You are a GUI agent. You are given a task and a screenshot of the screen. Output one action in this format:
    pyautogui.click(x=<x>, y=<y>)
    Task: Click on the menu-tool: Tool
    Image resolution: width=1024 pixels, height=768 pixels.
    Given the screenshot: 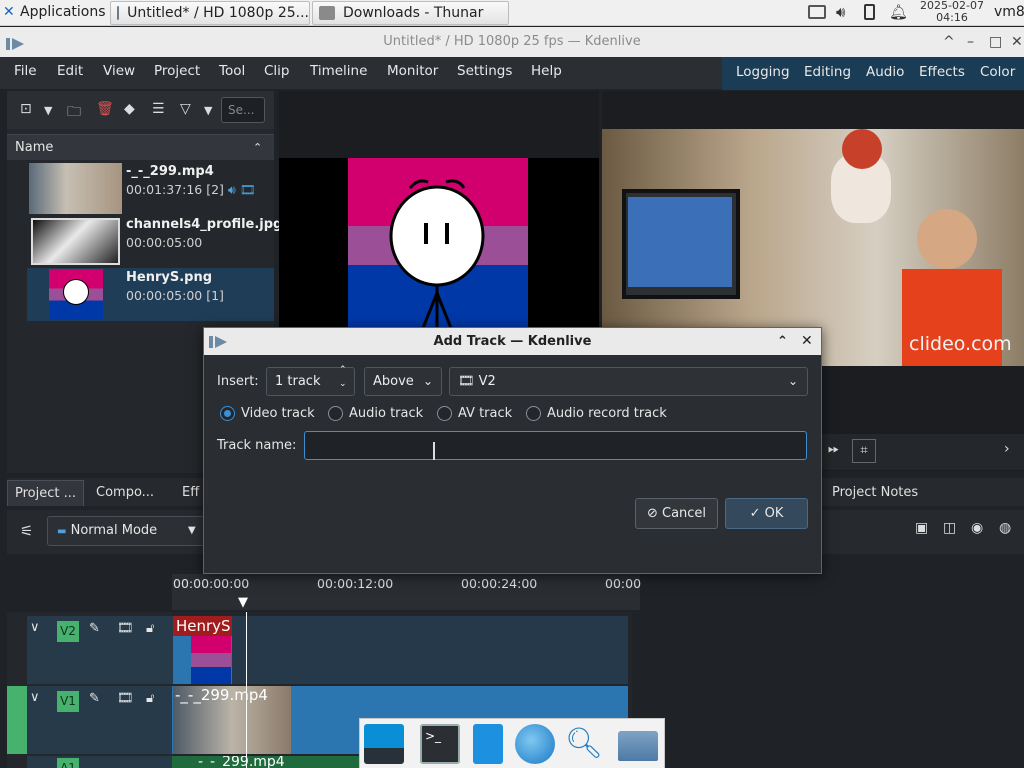 What is the action you would take?
    pyautogui.click(x=232, y=71)
    